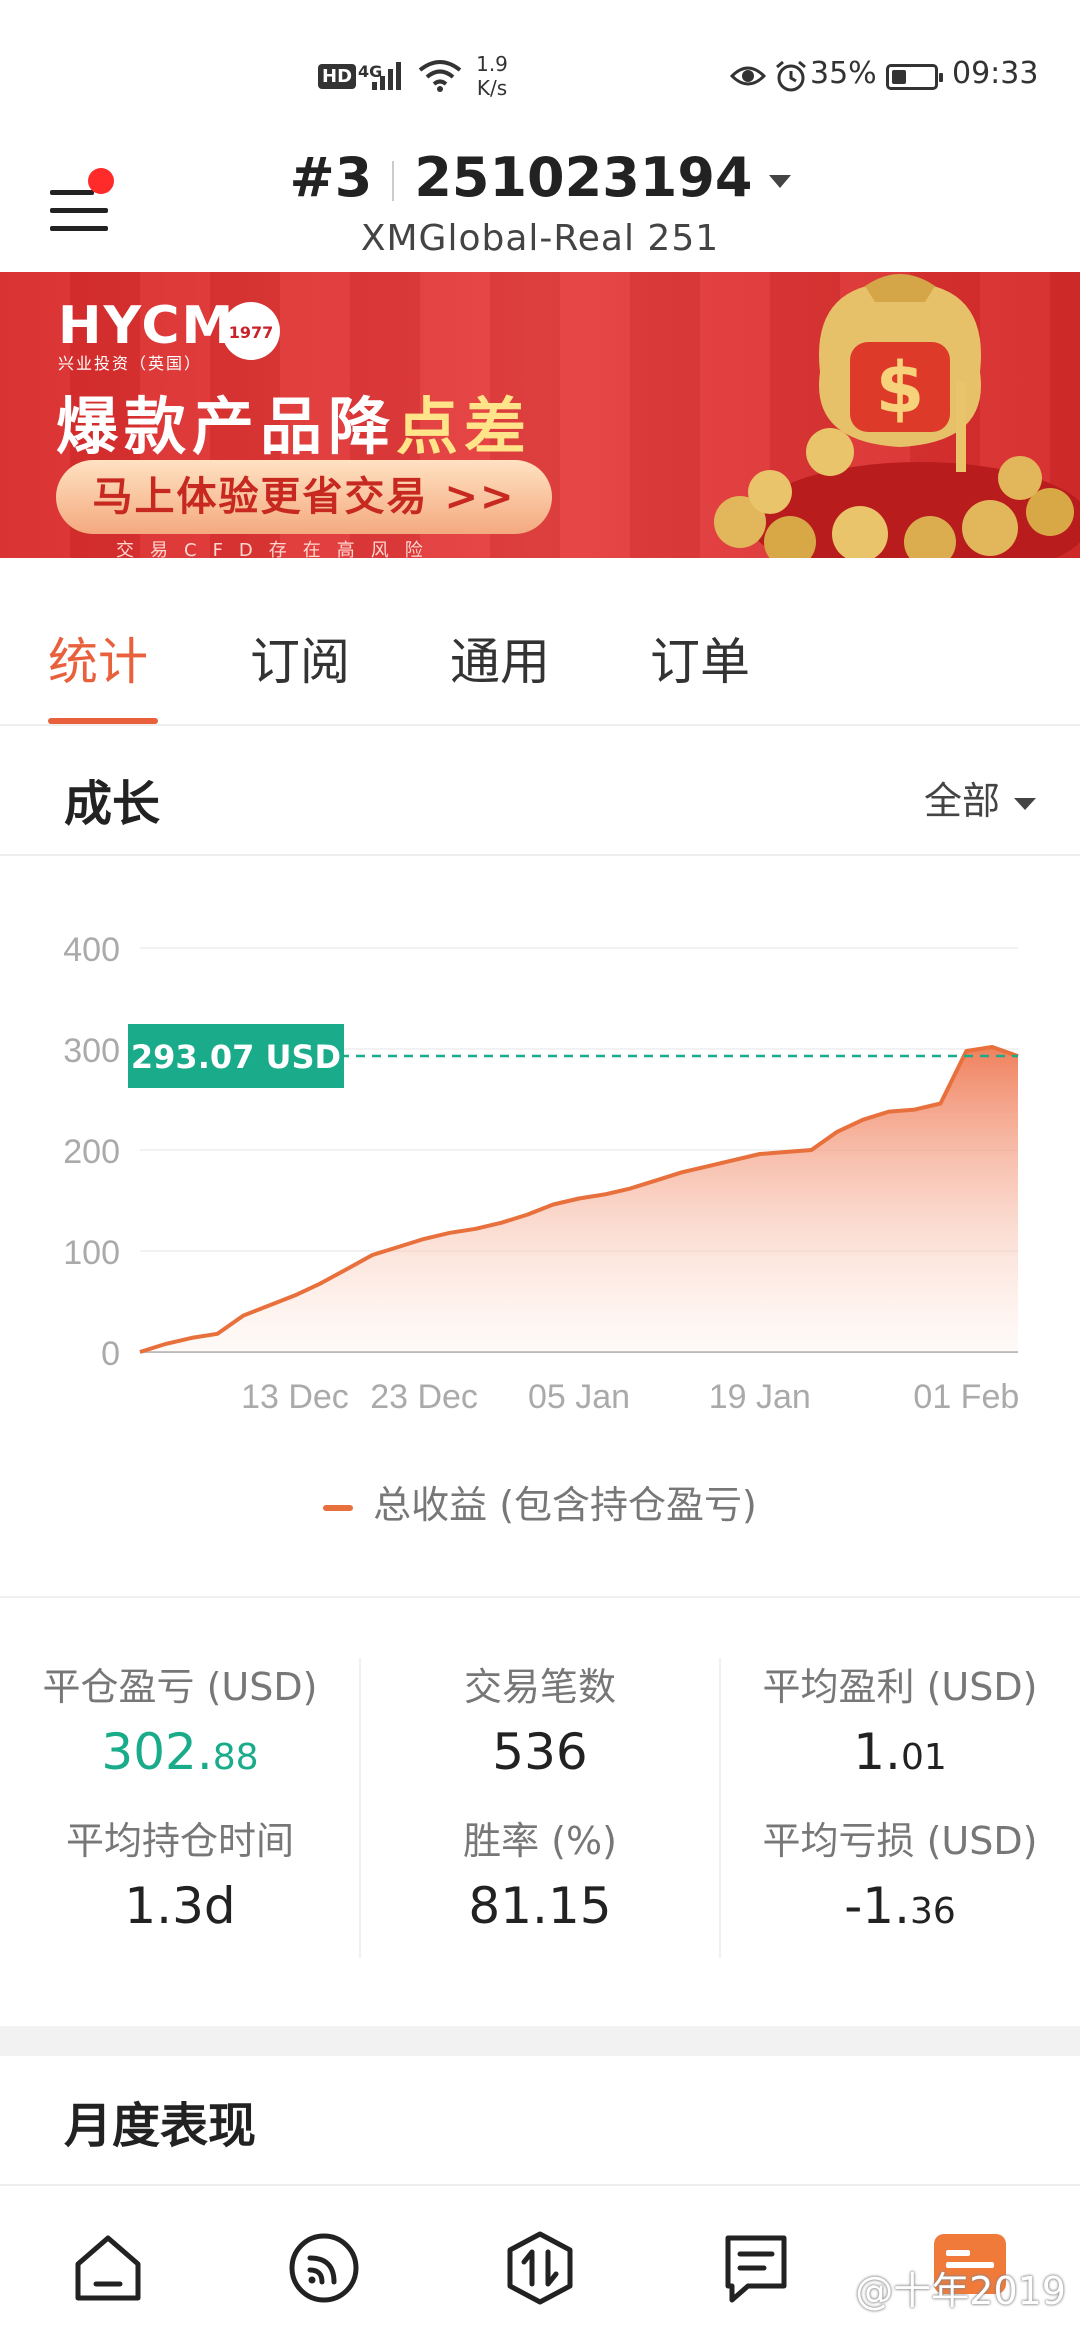 Image resolution: width=1080 pixels, height=2340 pixels. I want to click on nav-signals, so click(324, 2268).